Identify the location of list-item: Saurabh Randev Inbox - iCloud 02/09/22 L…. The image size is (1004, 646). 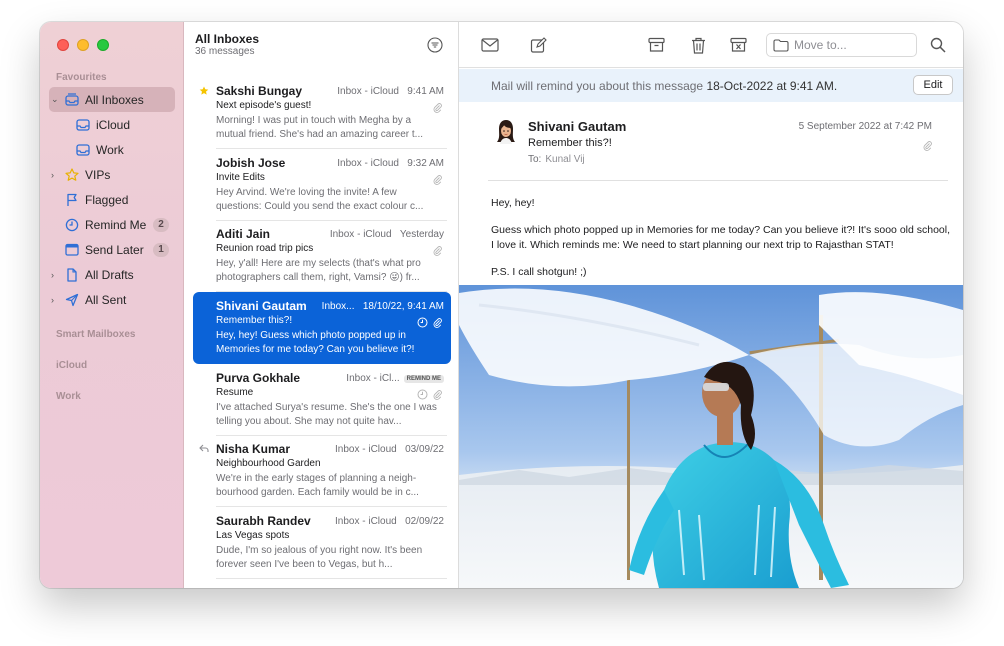
(322, 543).